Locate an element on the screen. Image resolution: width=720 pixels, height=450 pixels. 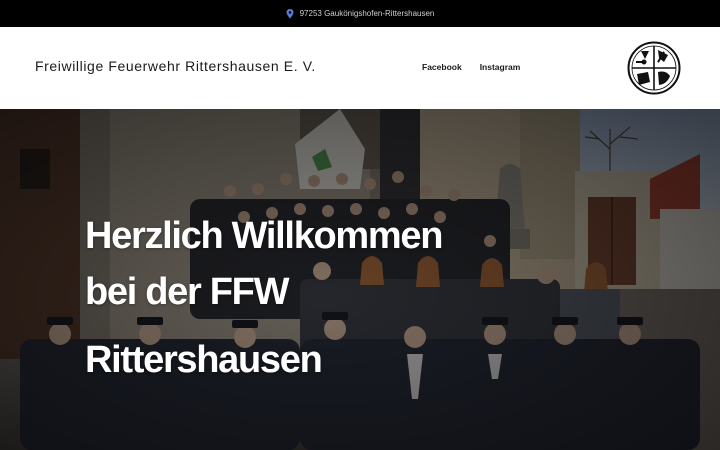
nav-link-facebook: Facebook is located at coordinates (442, 67).